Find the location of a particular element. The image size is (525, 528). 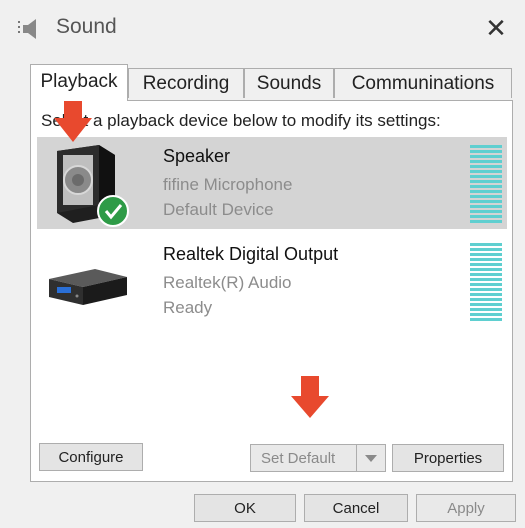

device-name: Realtek Digital Output is located at coordinates (251, 254).